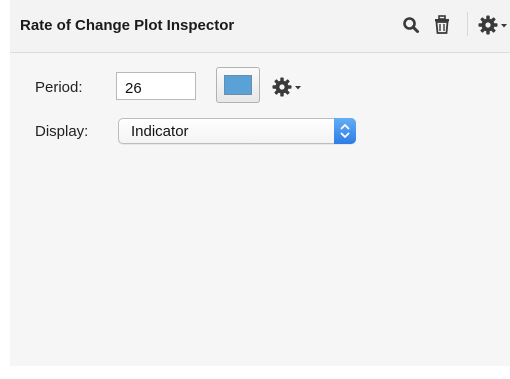  What do you see at coordinates (237, 131) in the screenshot?
I see `display-select: Indicator` at bounding box center [237, 131].